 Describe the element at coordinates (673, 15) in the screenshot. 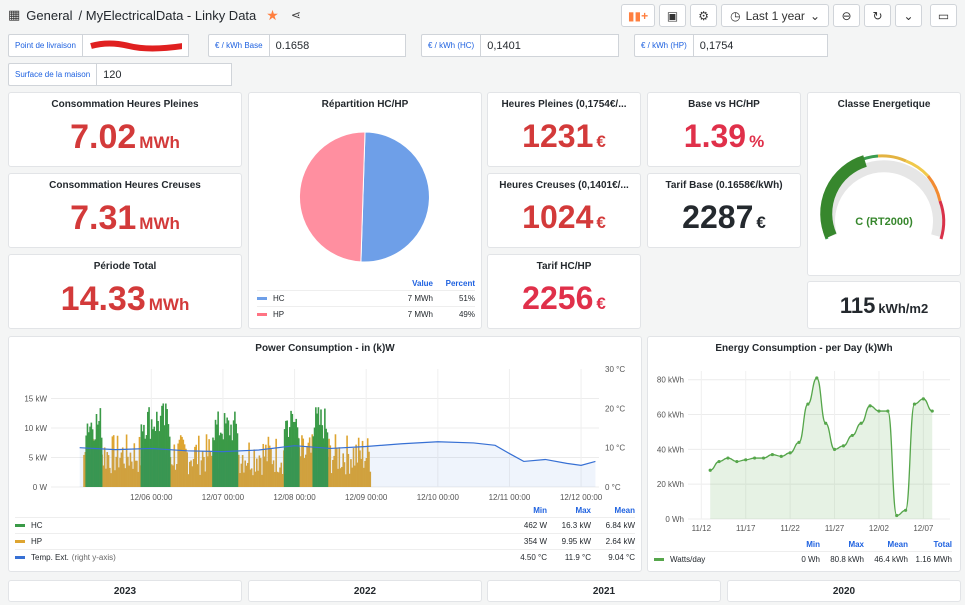

I see `save-button: ▣` at that location.